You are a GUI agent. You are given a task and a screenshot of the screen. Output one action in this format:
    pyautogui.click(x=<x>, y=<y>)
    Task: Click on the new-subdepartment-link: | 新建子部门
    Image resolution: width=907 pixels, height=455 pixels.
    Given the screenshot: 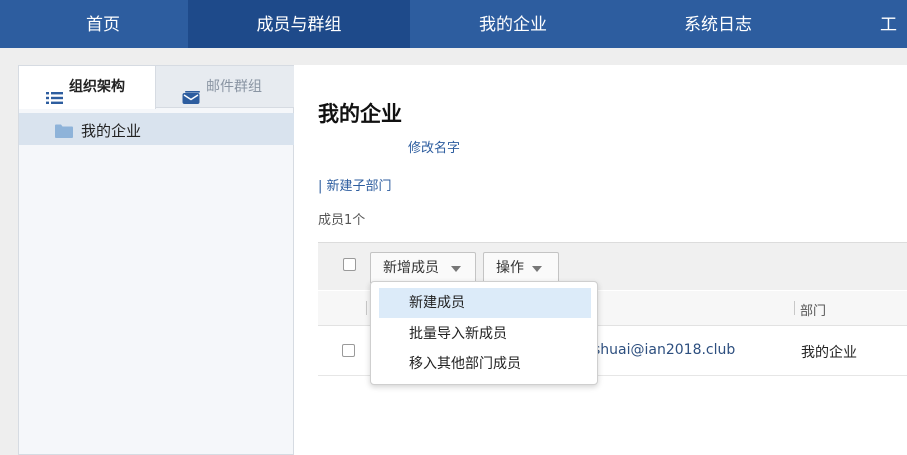 What is the action you would take?
    pyautogui.click(x=355, y=184)
    